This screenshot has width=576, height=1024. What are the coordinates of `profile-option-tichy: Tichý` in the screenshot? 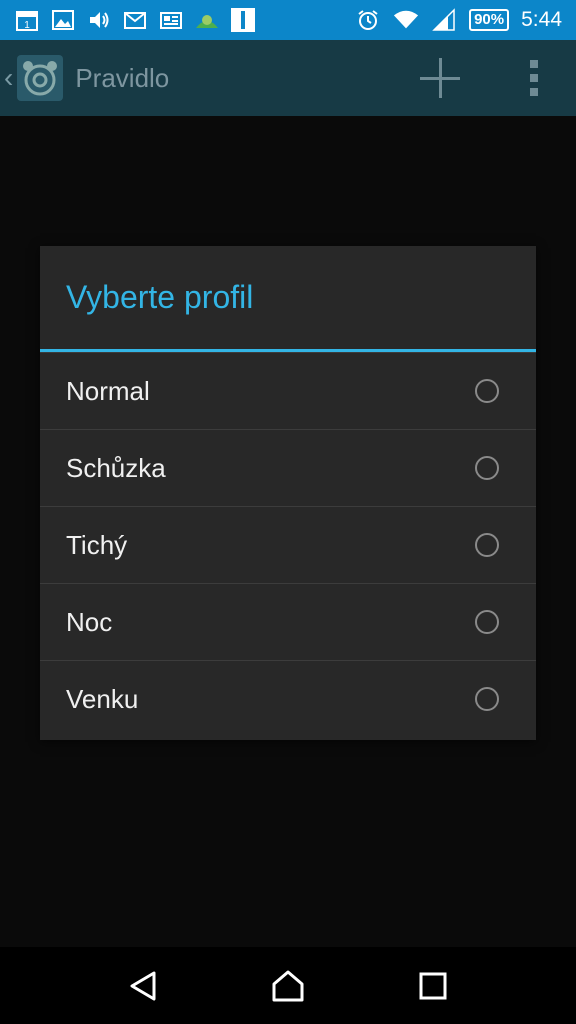 It's located at (288, 544).